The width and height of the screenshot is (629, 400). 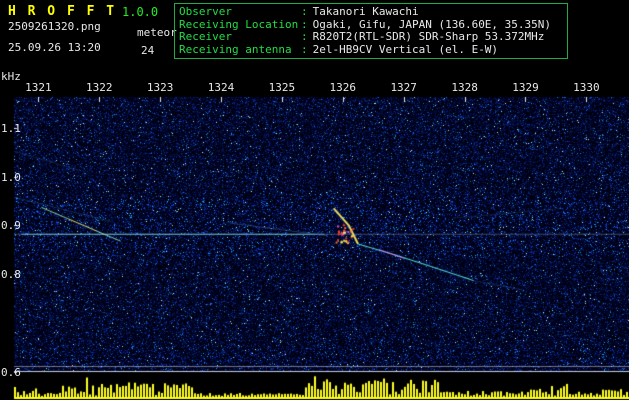 I want to click on info-label: Observer, so click(x=205, y=11).